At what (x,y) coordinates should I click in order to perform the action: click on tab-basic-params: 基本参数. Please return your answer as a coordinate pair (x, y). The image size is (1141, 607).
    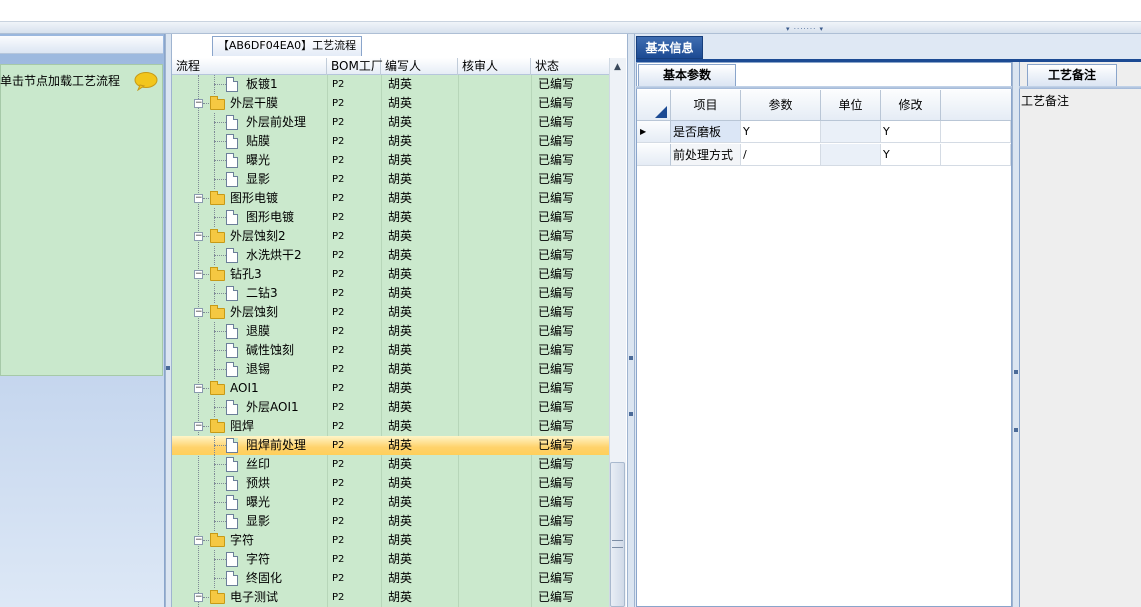
    Looking at the image, I should click on (687, 75).